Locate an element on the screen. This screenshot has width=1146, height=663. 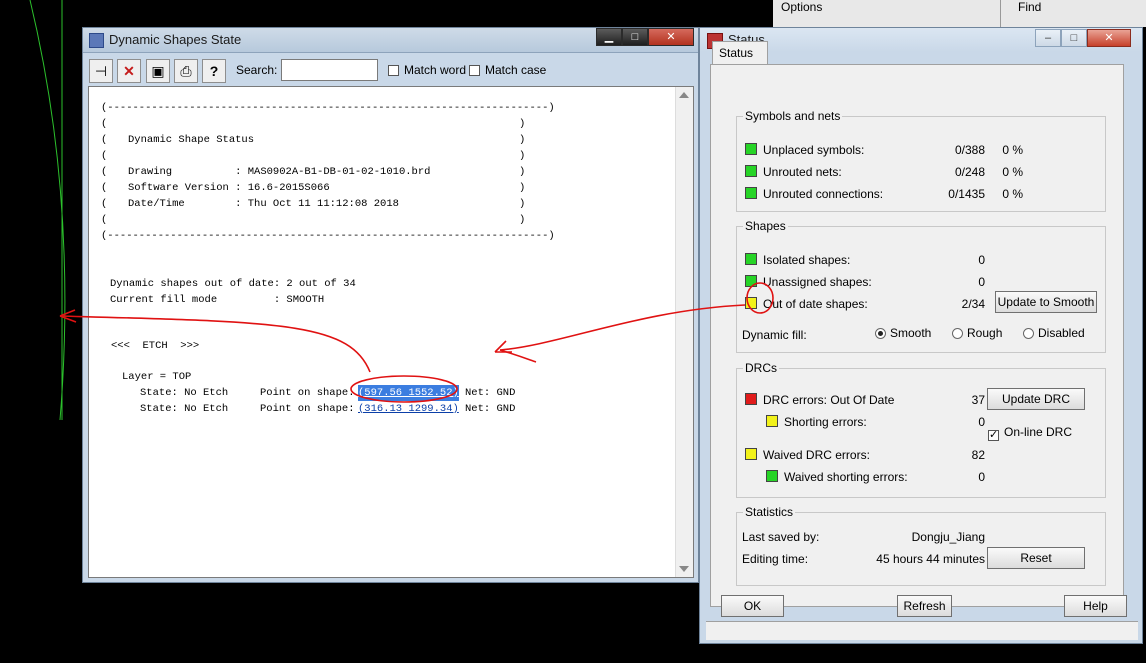
indicator-circle is located at coordinates (760, 298).